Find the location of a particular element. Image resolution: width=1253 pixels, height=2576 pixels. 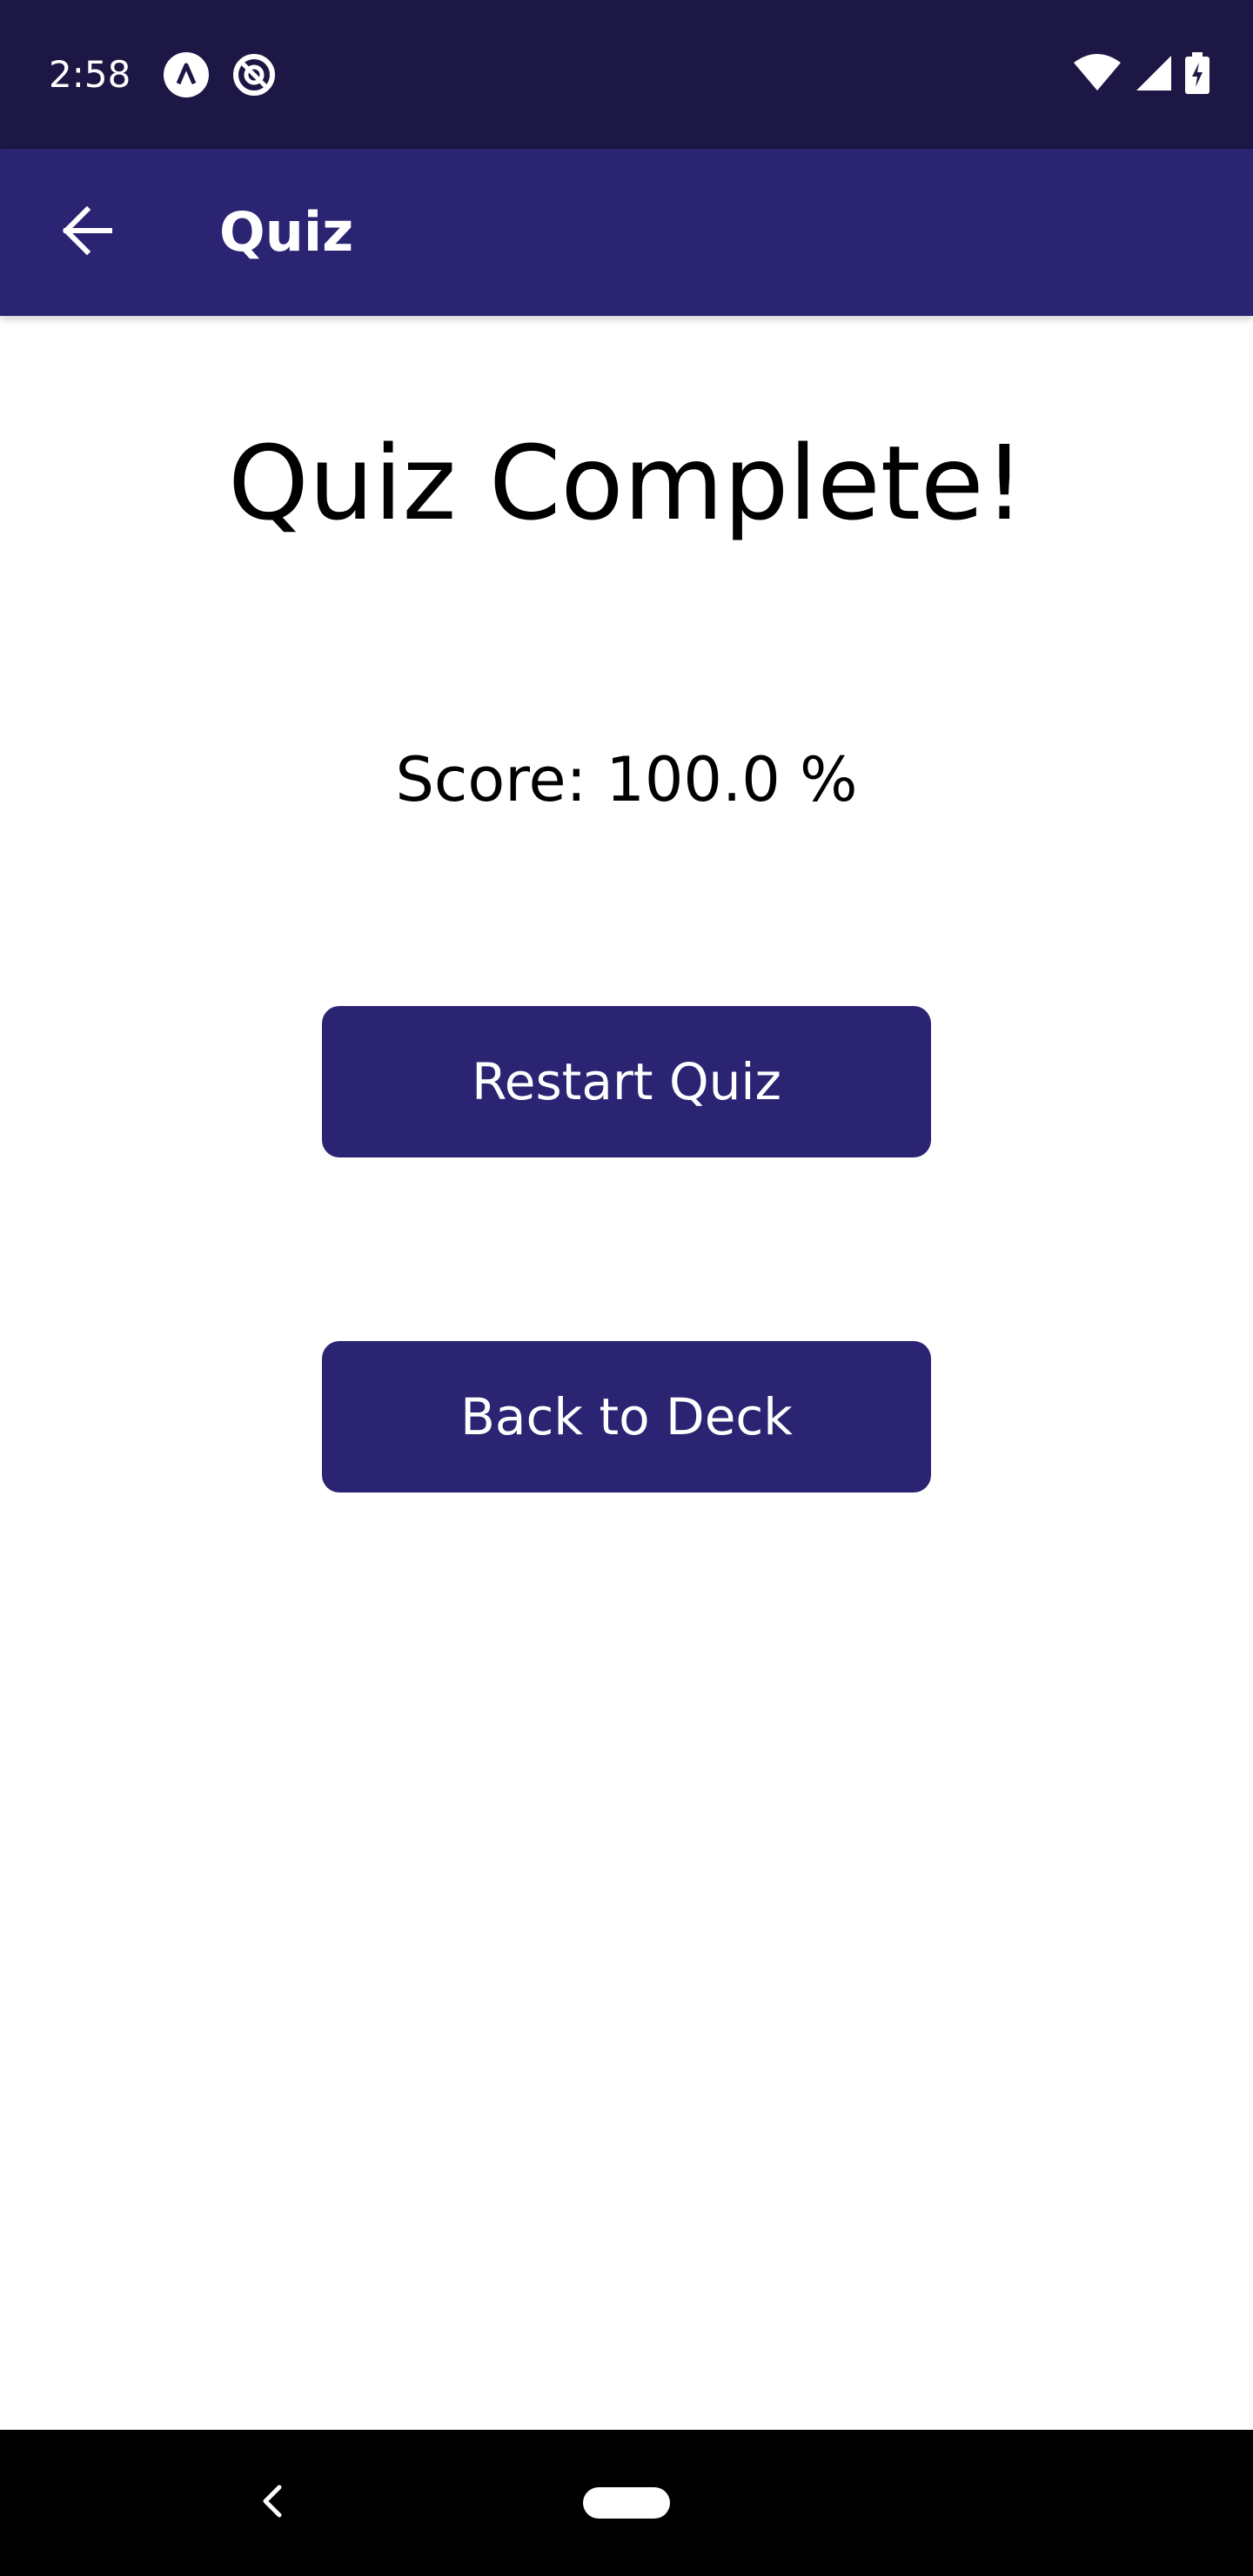

system-navigation-bar is located at coordinates (626, 2503).